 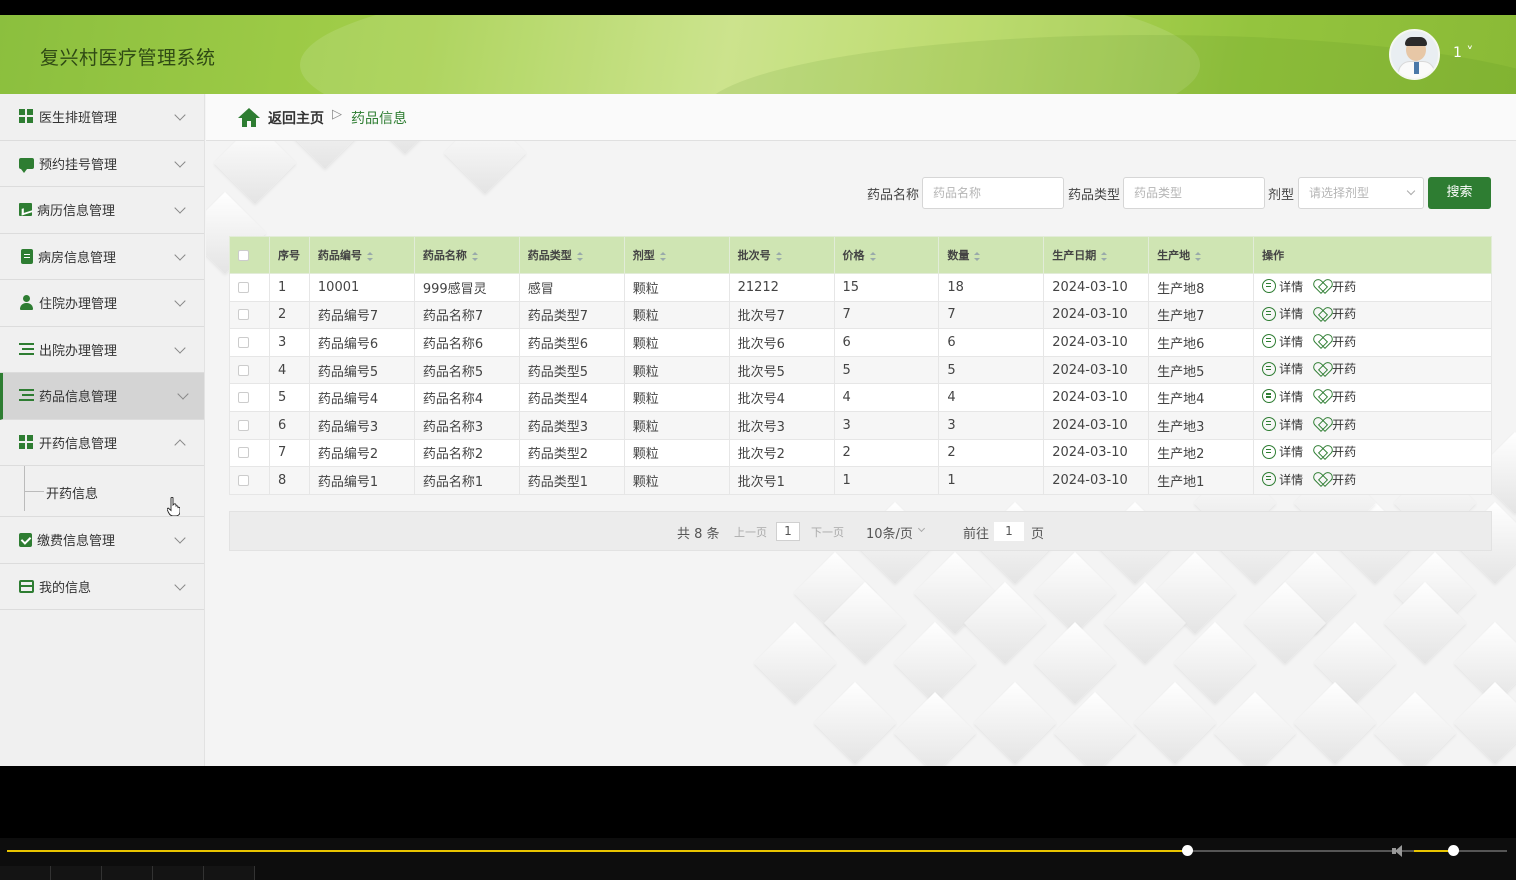 I want to click on table-cell: 药品名称2, so click(x=466, y=453).